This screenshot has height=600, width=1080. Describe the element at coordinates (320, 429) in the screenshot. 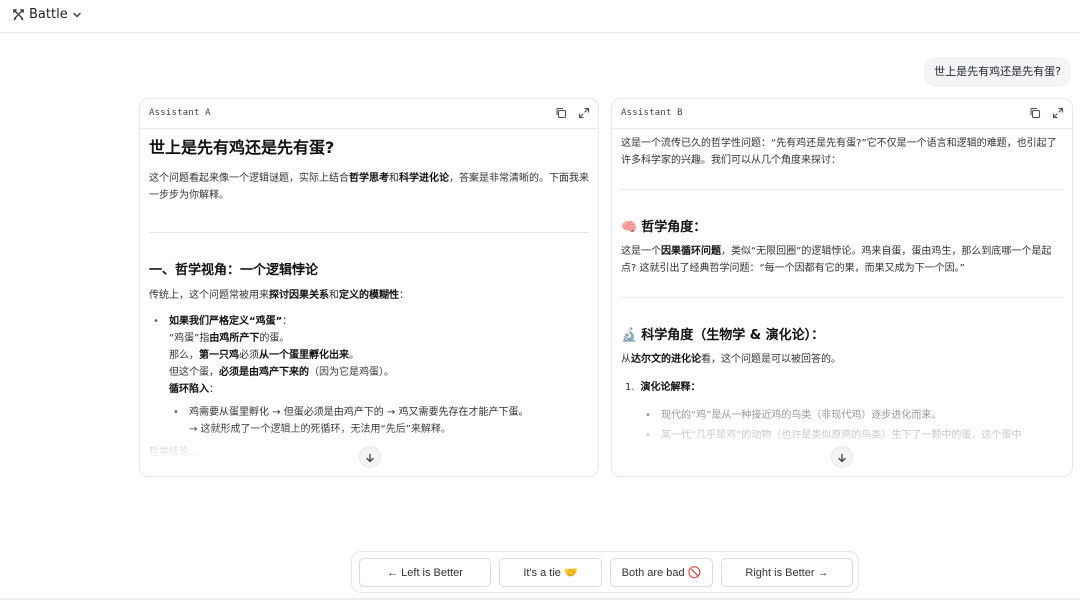

I see `sub-line: → 这就形成了一个逻辑上的死循环，无法用“先后”来解释。` at that location.